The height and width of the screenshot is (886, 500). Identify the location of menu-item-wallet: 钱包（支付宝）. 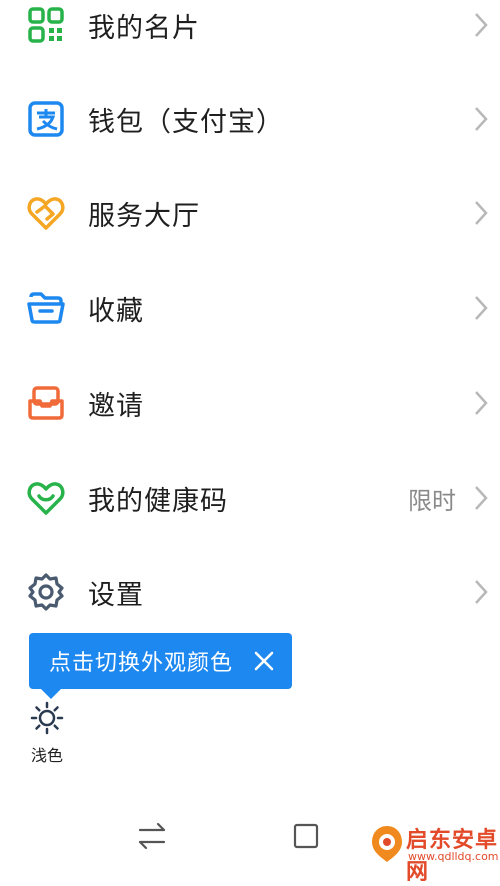
(250, 119).